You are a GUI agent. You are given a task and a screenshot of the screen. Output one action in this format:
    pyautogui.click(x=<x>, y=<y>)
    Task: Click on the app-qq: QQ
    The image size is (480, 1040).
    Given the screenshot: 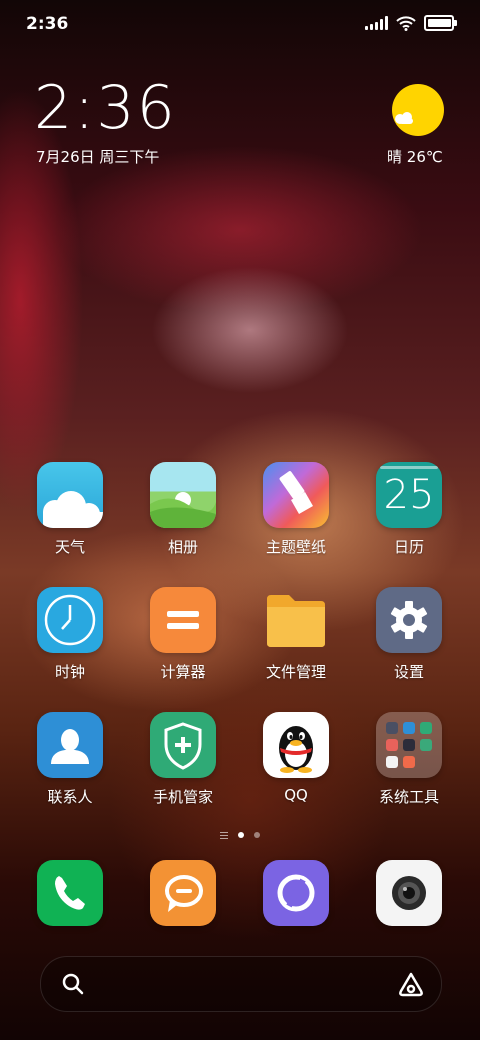 What is the action you would take?
    pyautogui.click(x=296, y=758)
    